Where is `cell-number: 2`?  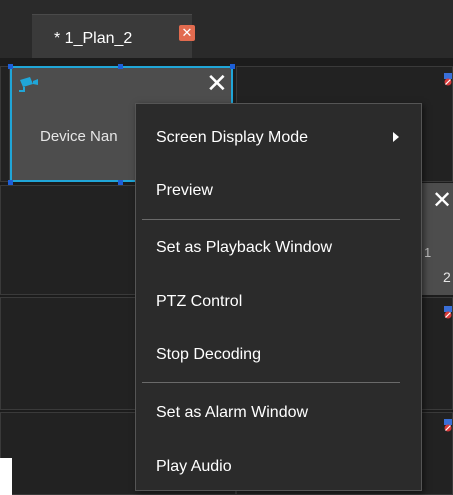 cell-number: 2 is located at coordinates (447, 277).